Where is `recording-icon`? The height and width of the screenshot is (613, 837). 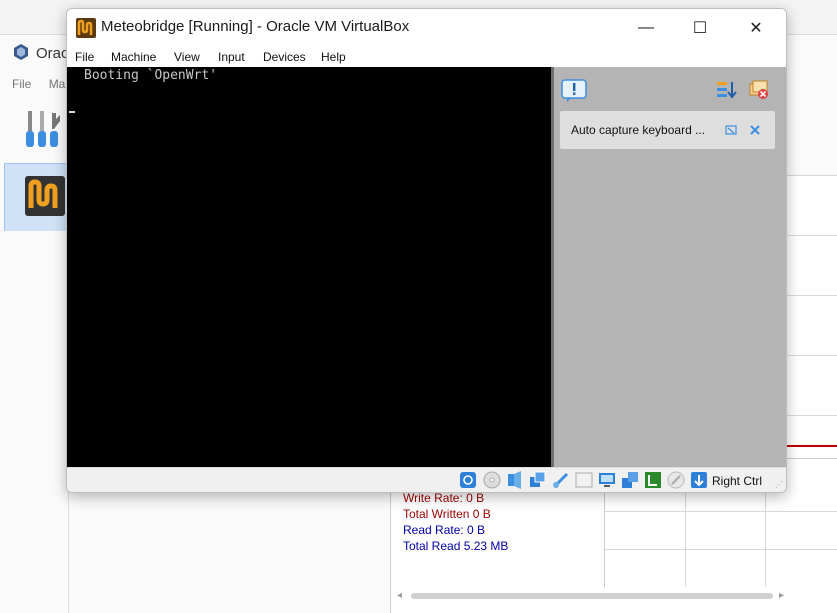 recording-icon is located at coordinates (630, 480).